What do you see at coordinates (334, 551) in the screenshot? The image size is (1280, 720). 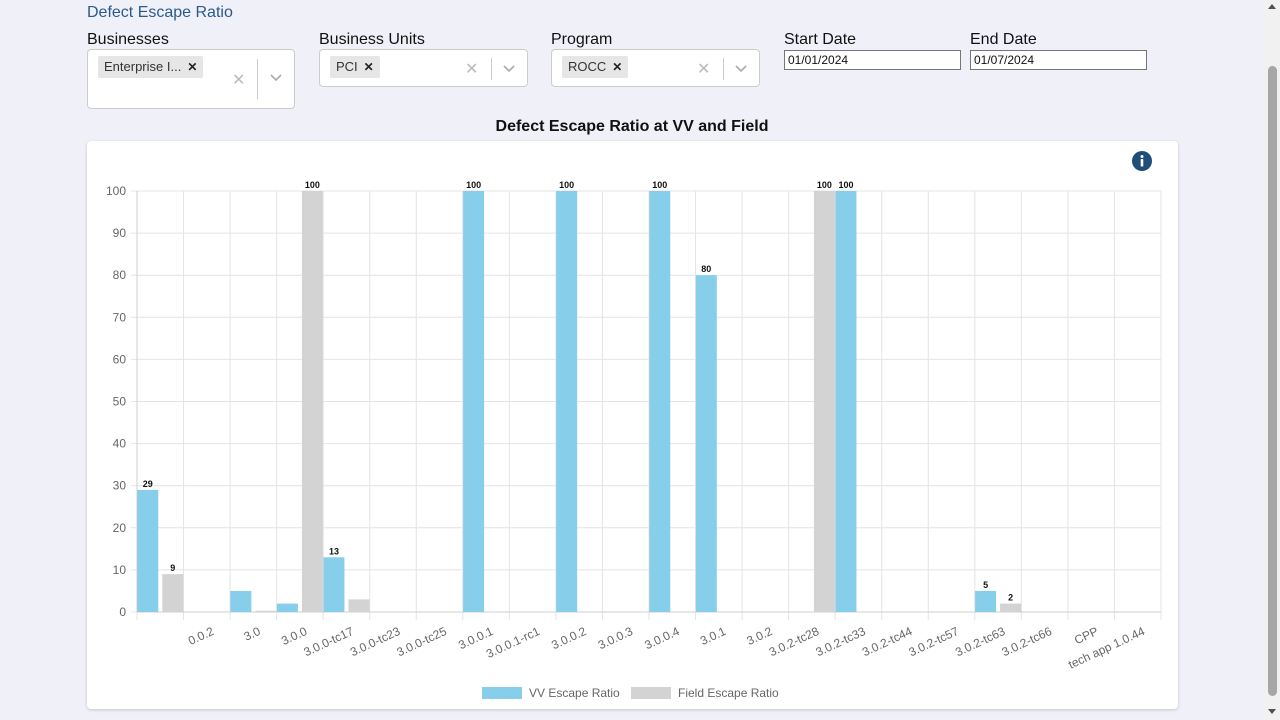 I see `data-label: 13` at bounding box center [334, 551].